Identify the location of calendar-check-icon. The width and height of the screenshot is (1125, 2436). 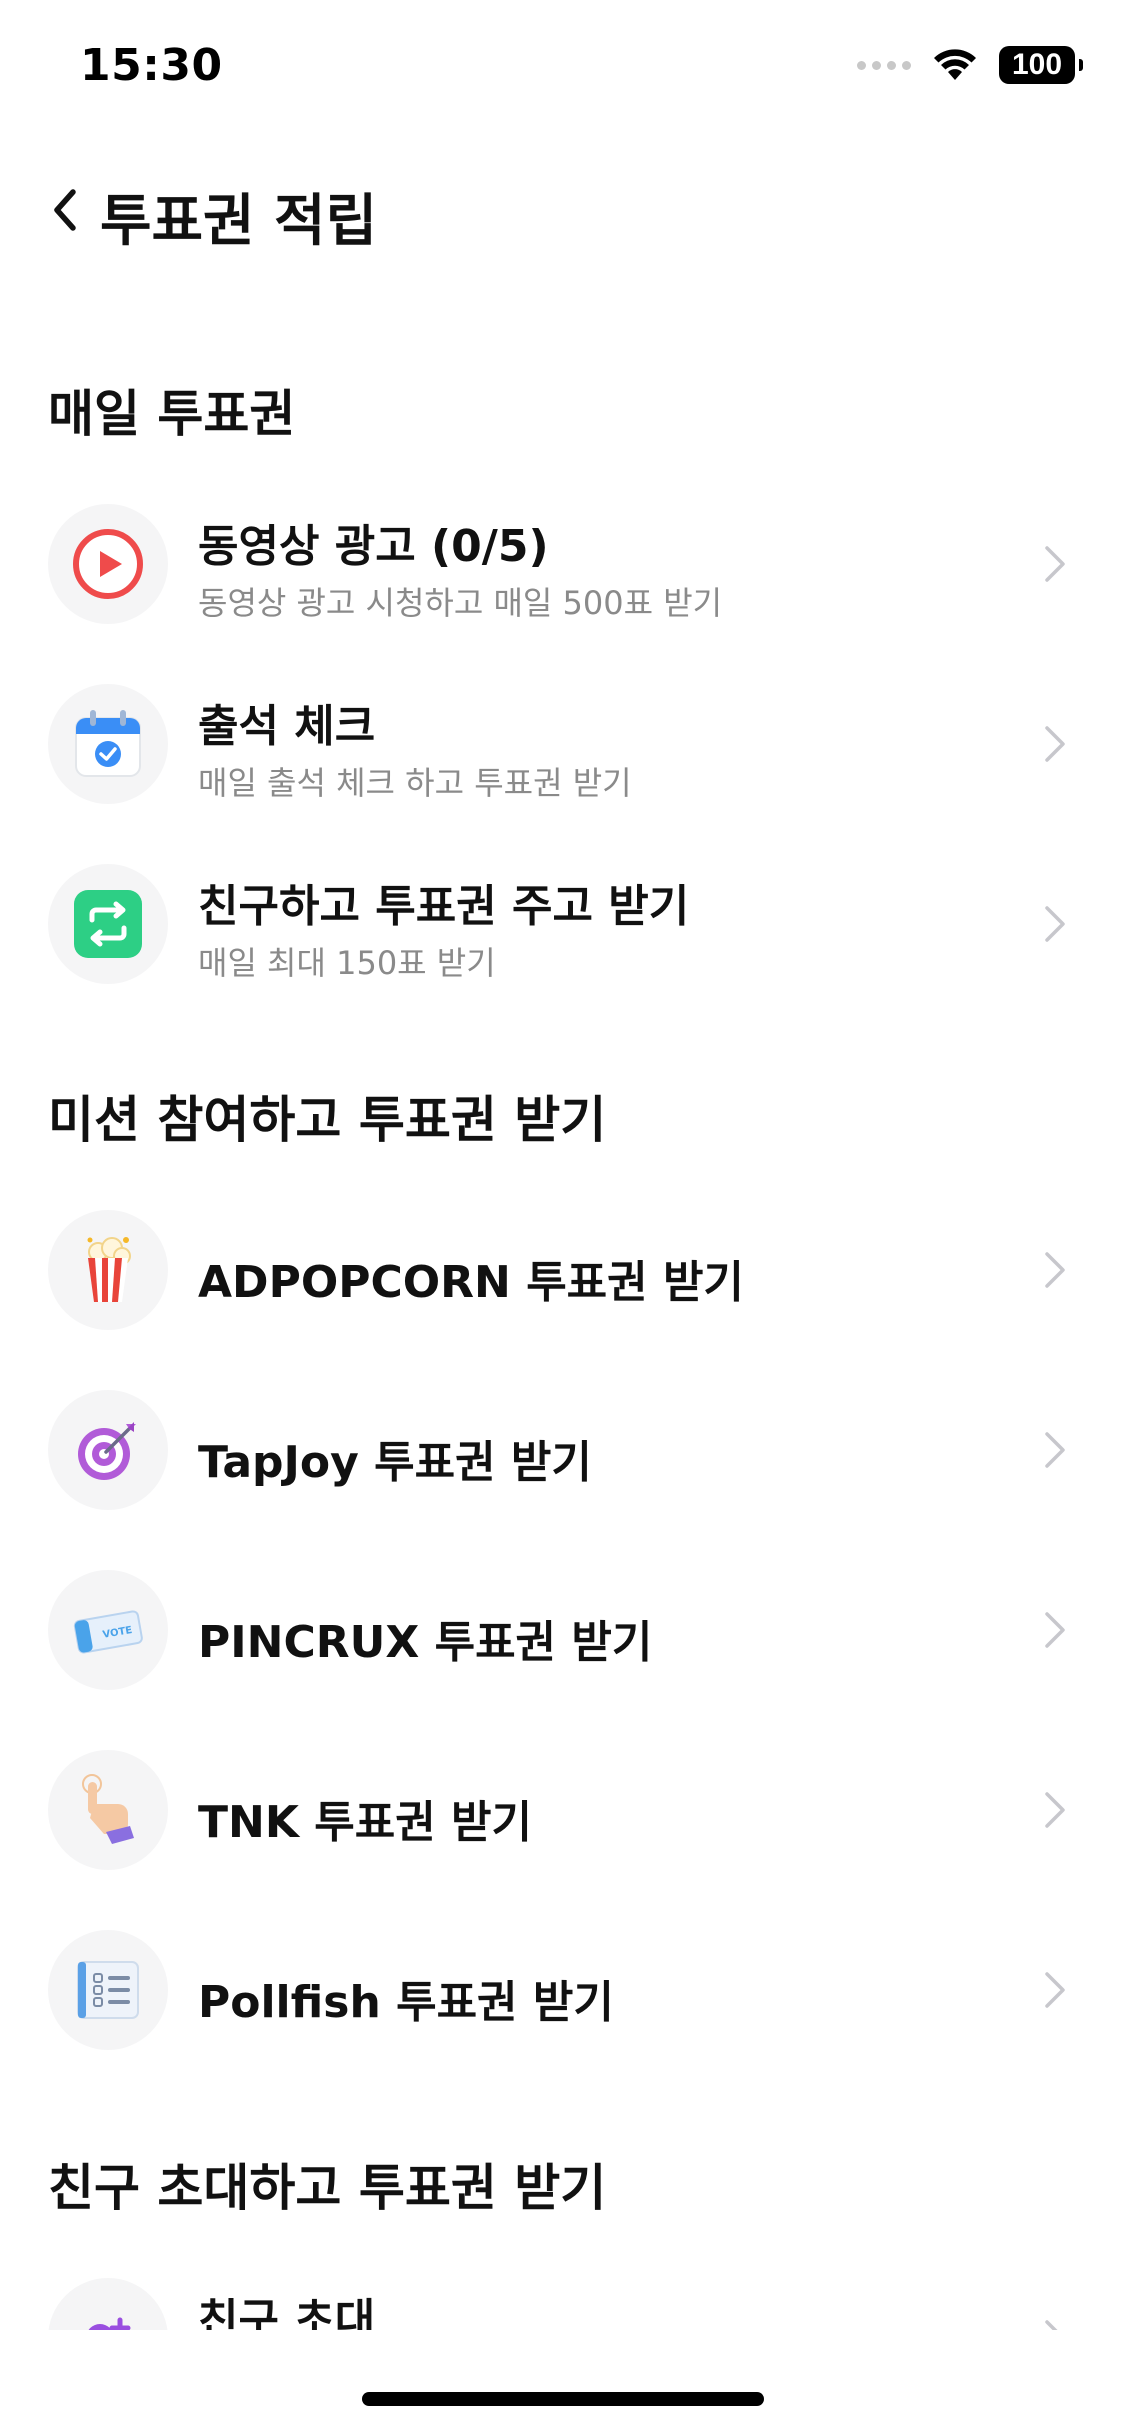
(108, 744).